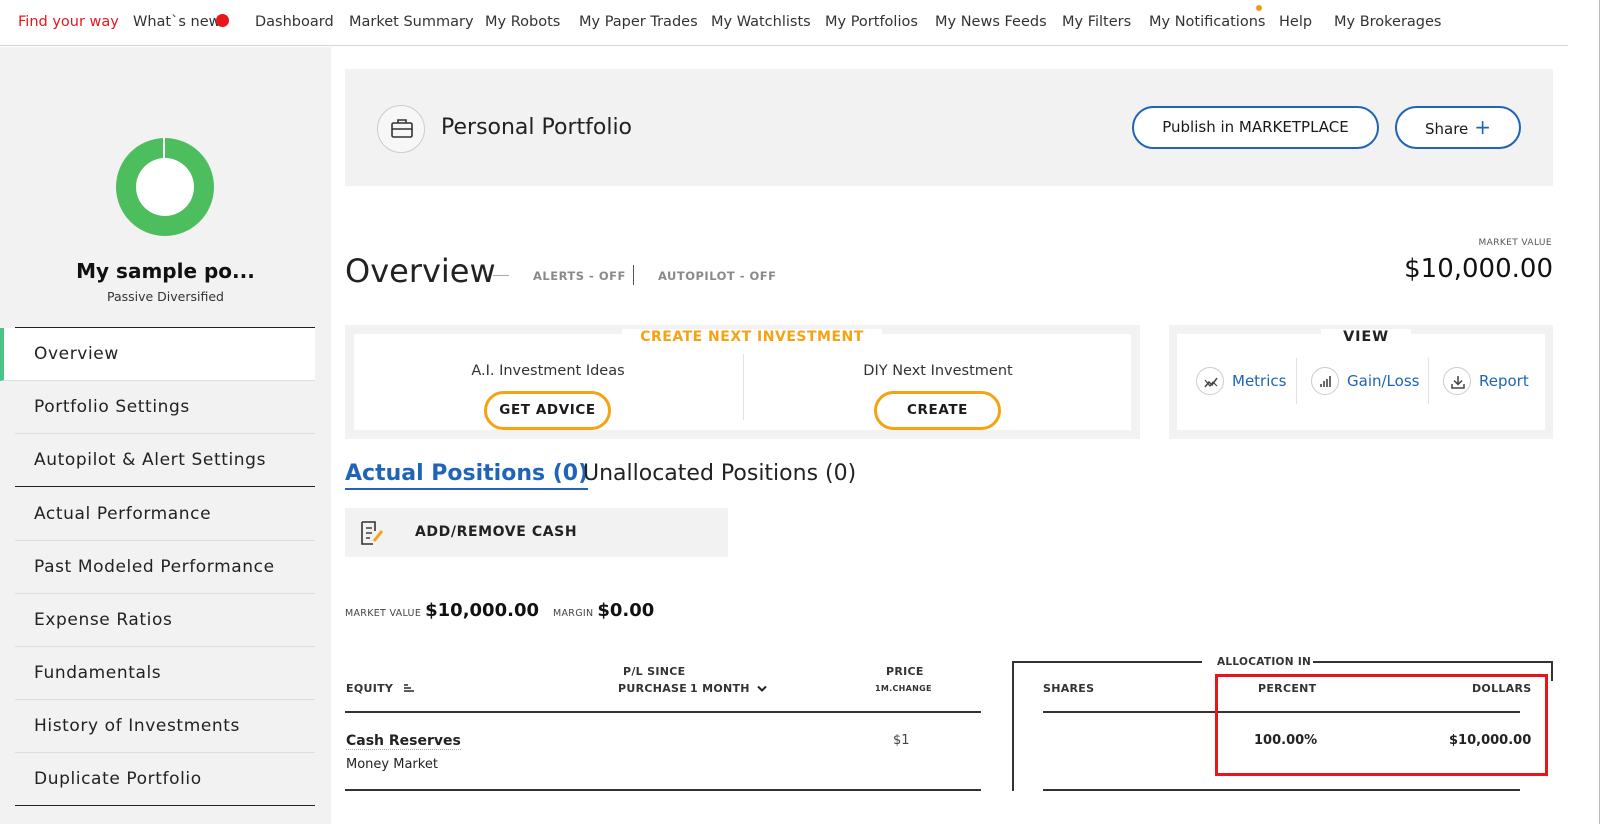 The width and height of the screenshot is (1600, 824). I want to click on notification-dot, so click(1259, 8).